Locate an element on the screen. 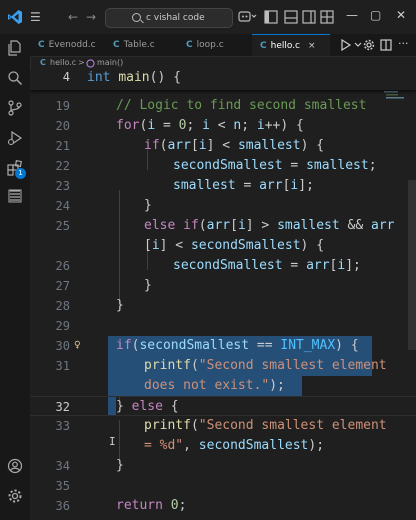 Image resolution: width=416 pixels, height=520 pixels. code-line: 33 printf("Second smallest element is located at coordinates (221, 425).